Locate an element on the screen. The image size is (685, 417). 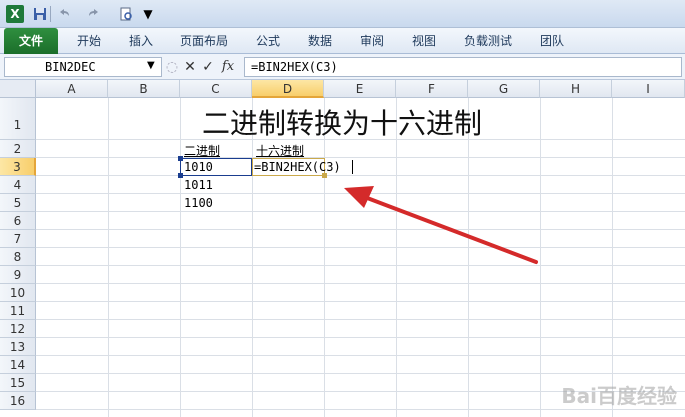
annotation-arrow is located at coordinates (441, 225).